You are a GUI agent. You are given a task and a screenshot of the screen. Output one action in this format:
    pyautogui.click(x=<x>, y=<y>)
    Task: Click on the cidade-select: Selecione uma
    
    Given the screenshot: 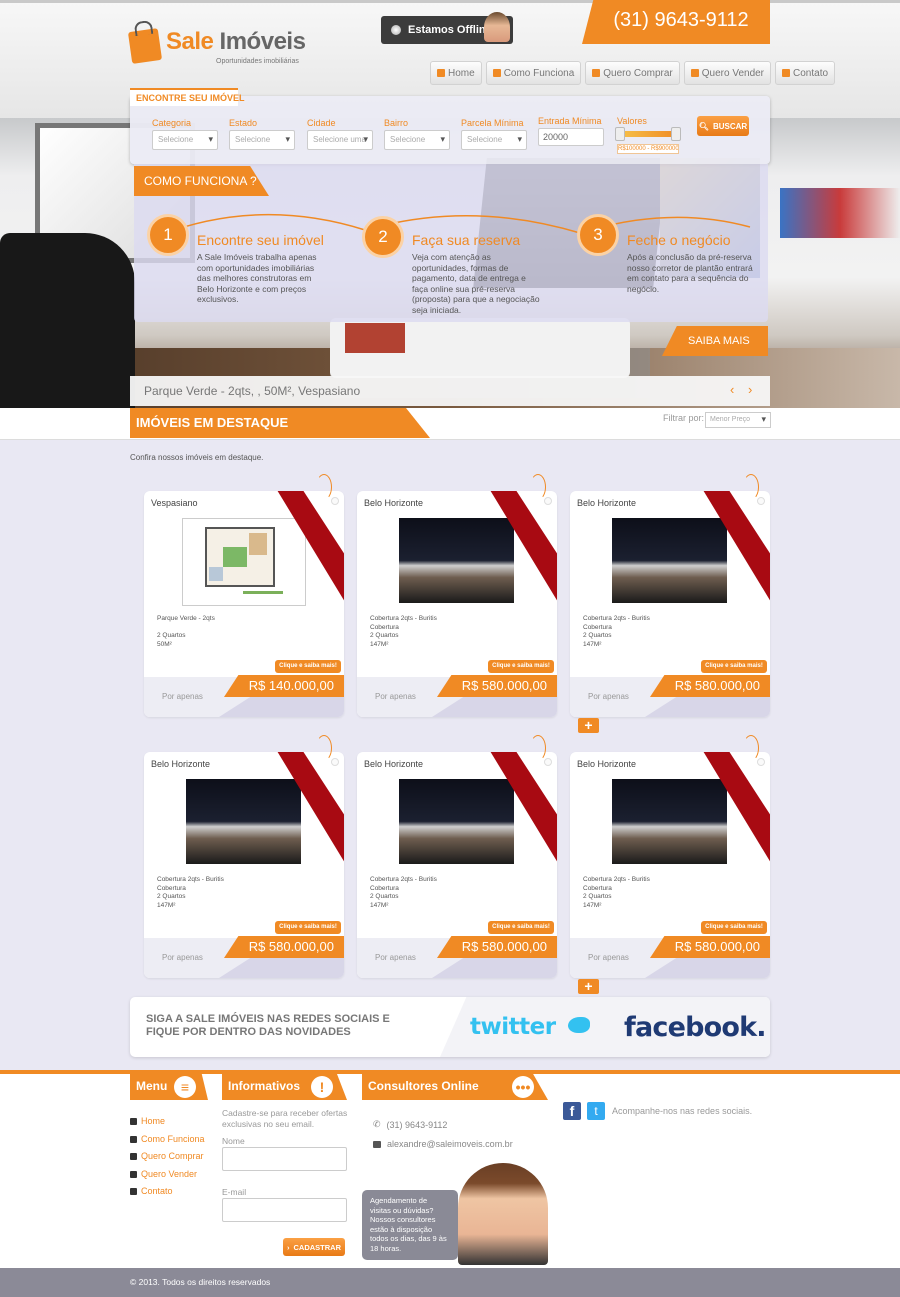 What is the action you would take?
    pyautogui.click(x=340, y=140)
    